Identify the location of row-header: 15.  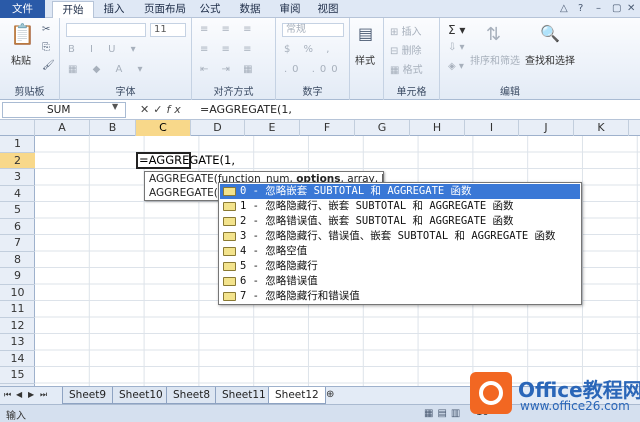
(17, 375).